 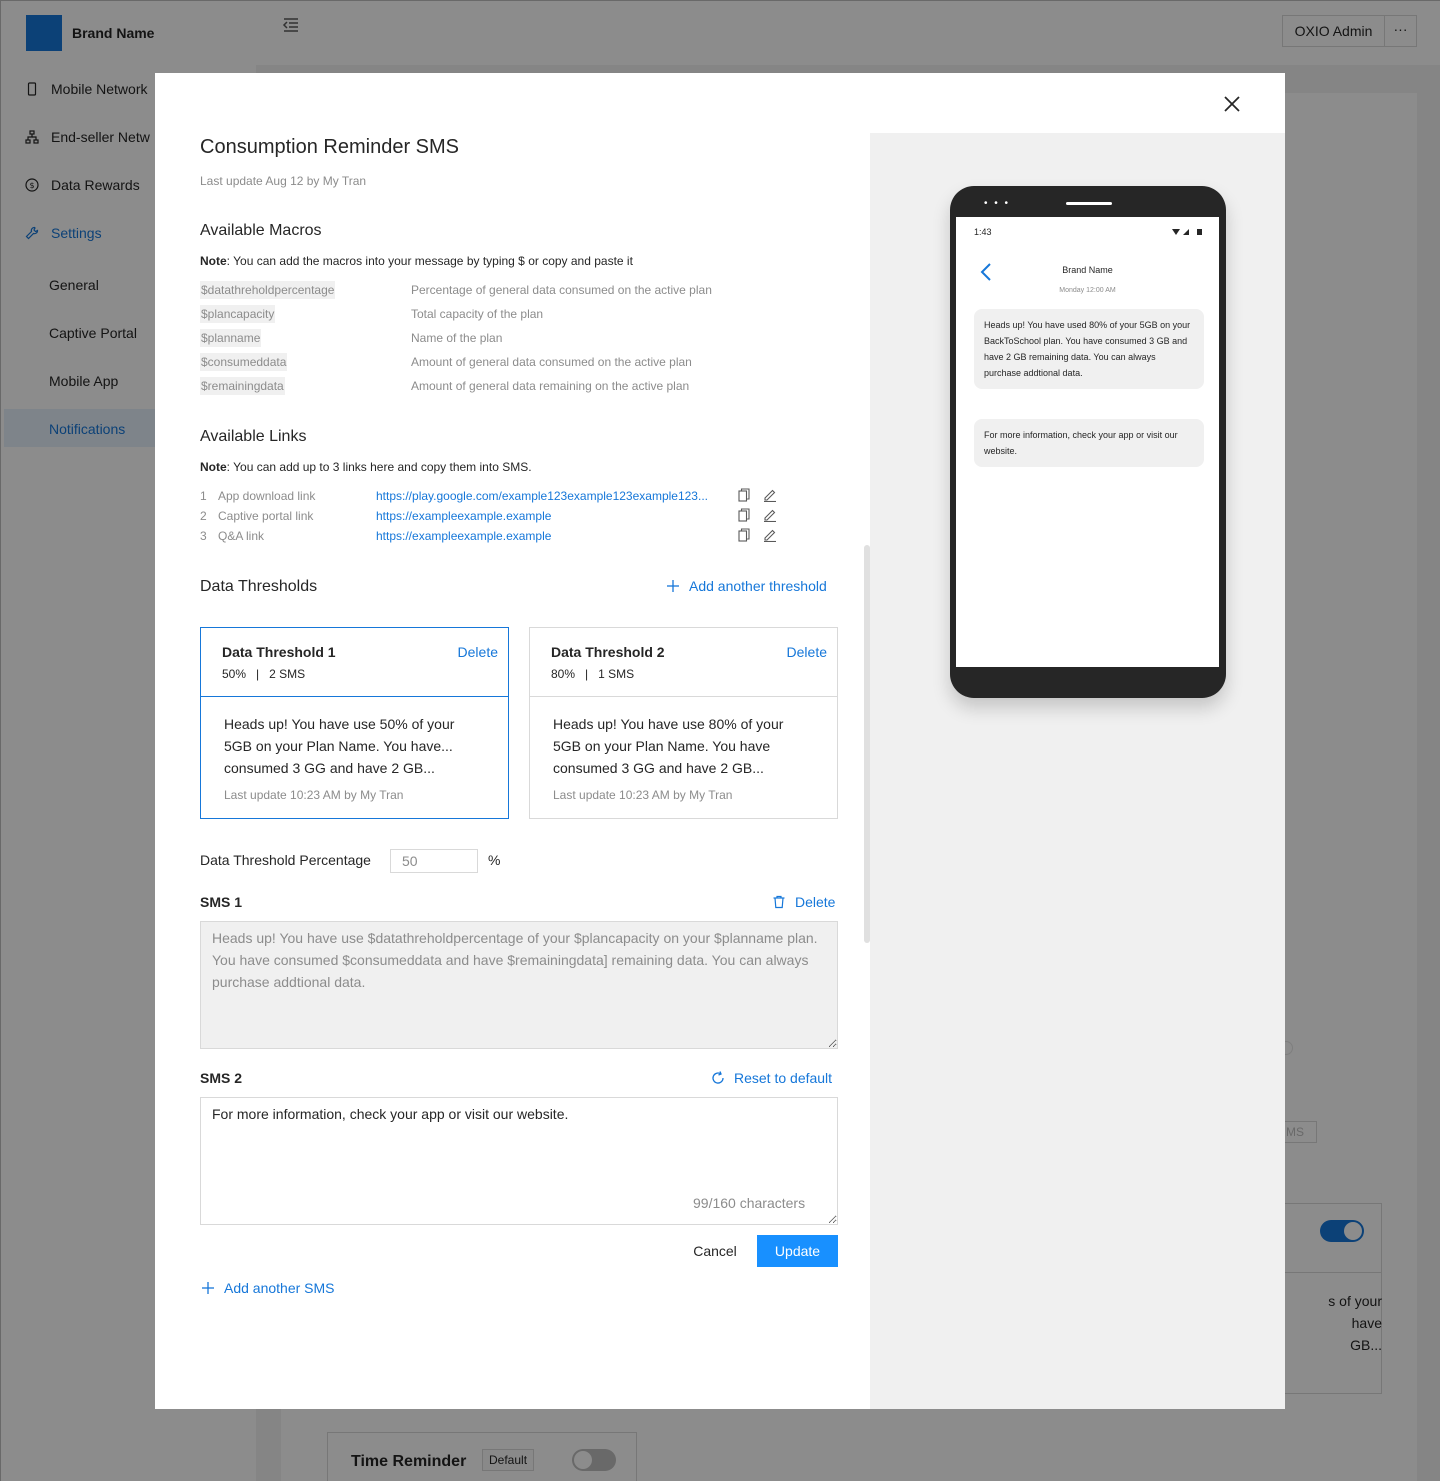 What do you see at coordinates (221, 902) in the screenshot?
I see `sms1-label: SMS 1` at bounding box center [221, 902].